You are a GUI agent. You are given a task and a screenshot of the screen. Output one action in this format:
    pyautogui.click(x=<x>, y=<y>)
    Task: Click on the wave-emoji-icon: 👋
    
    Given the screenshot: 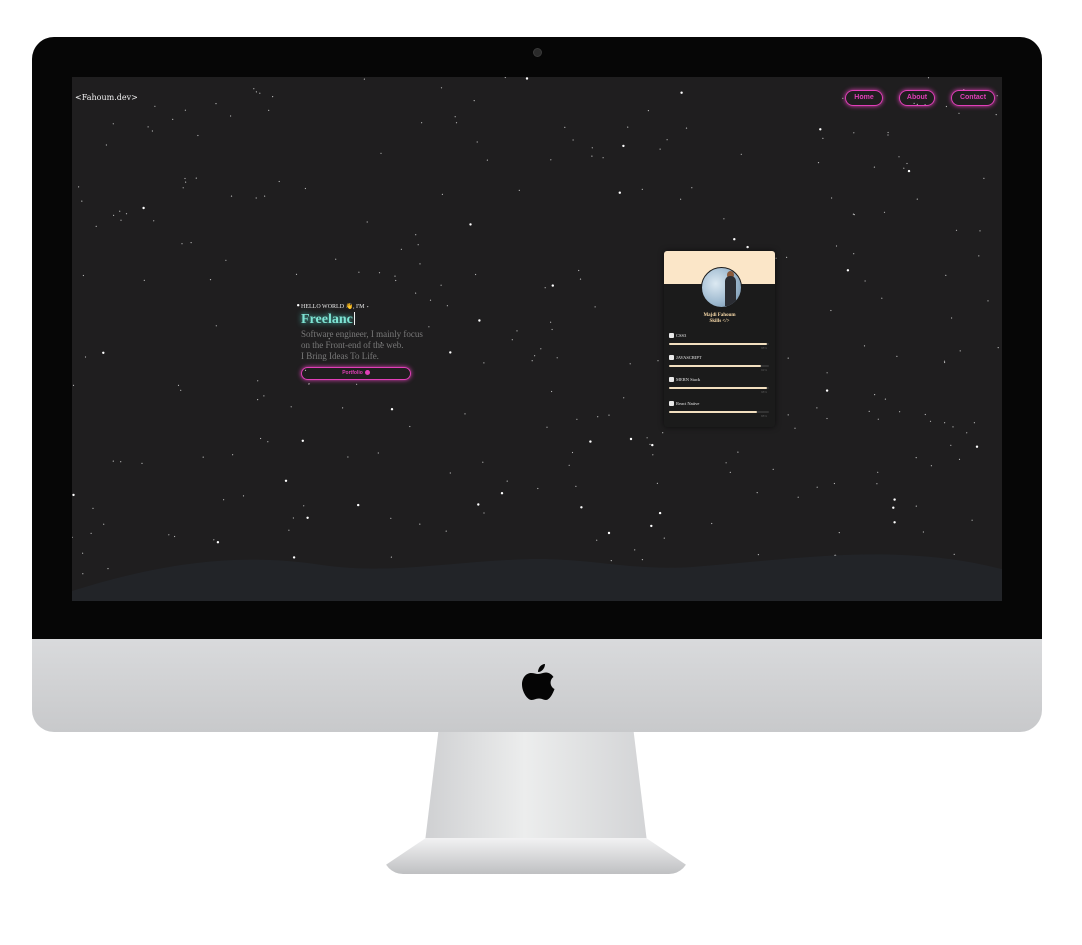 What is the action you would take?
    pyautogui.click(x=349, y=307)
    